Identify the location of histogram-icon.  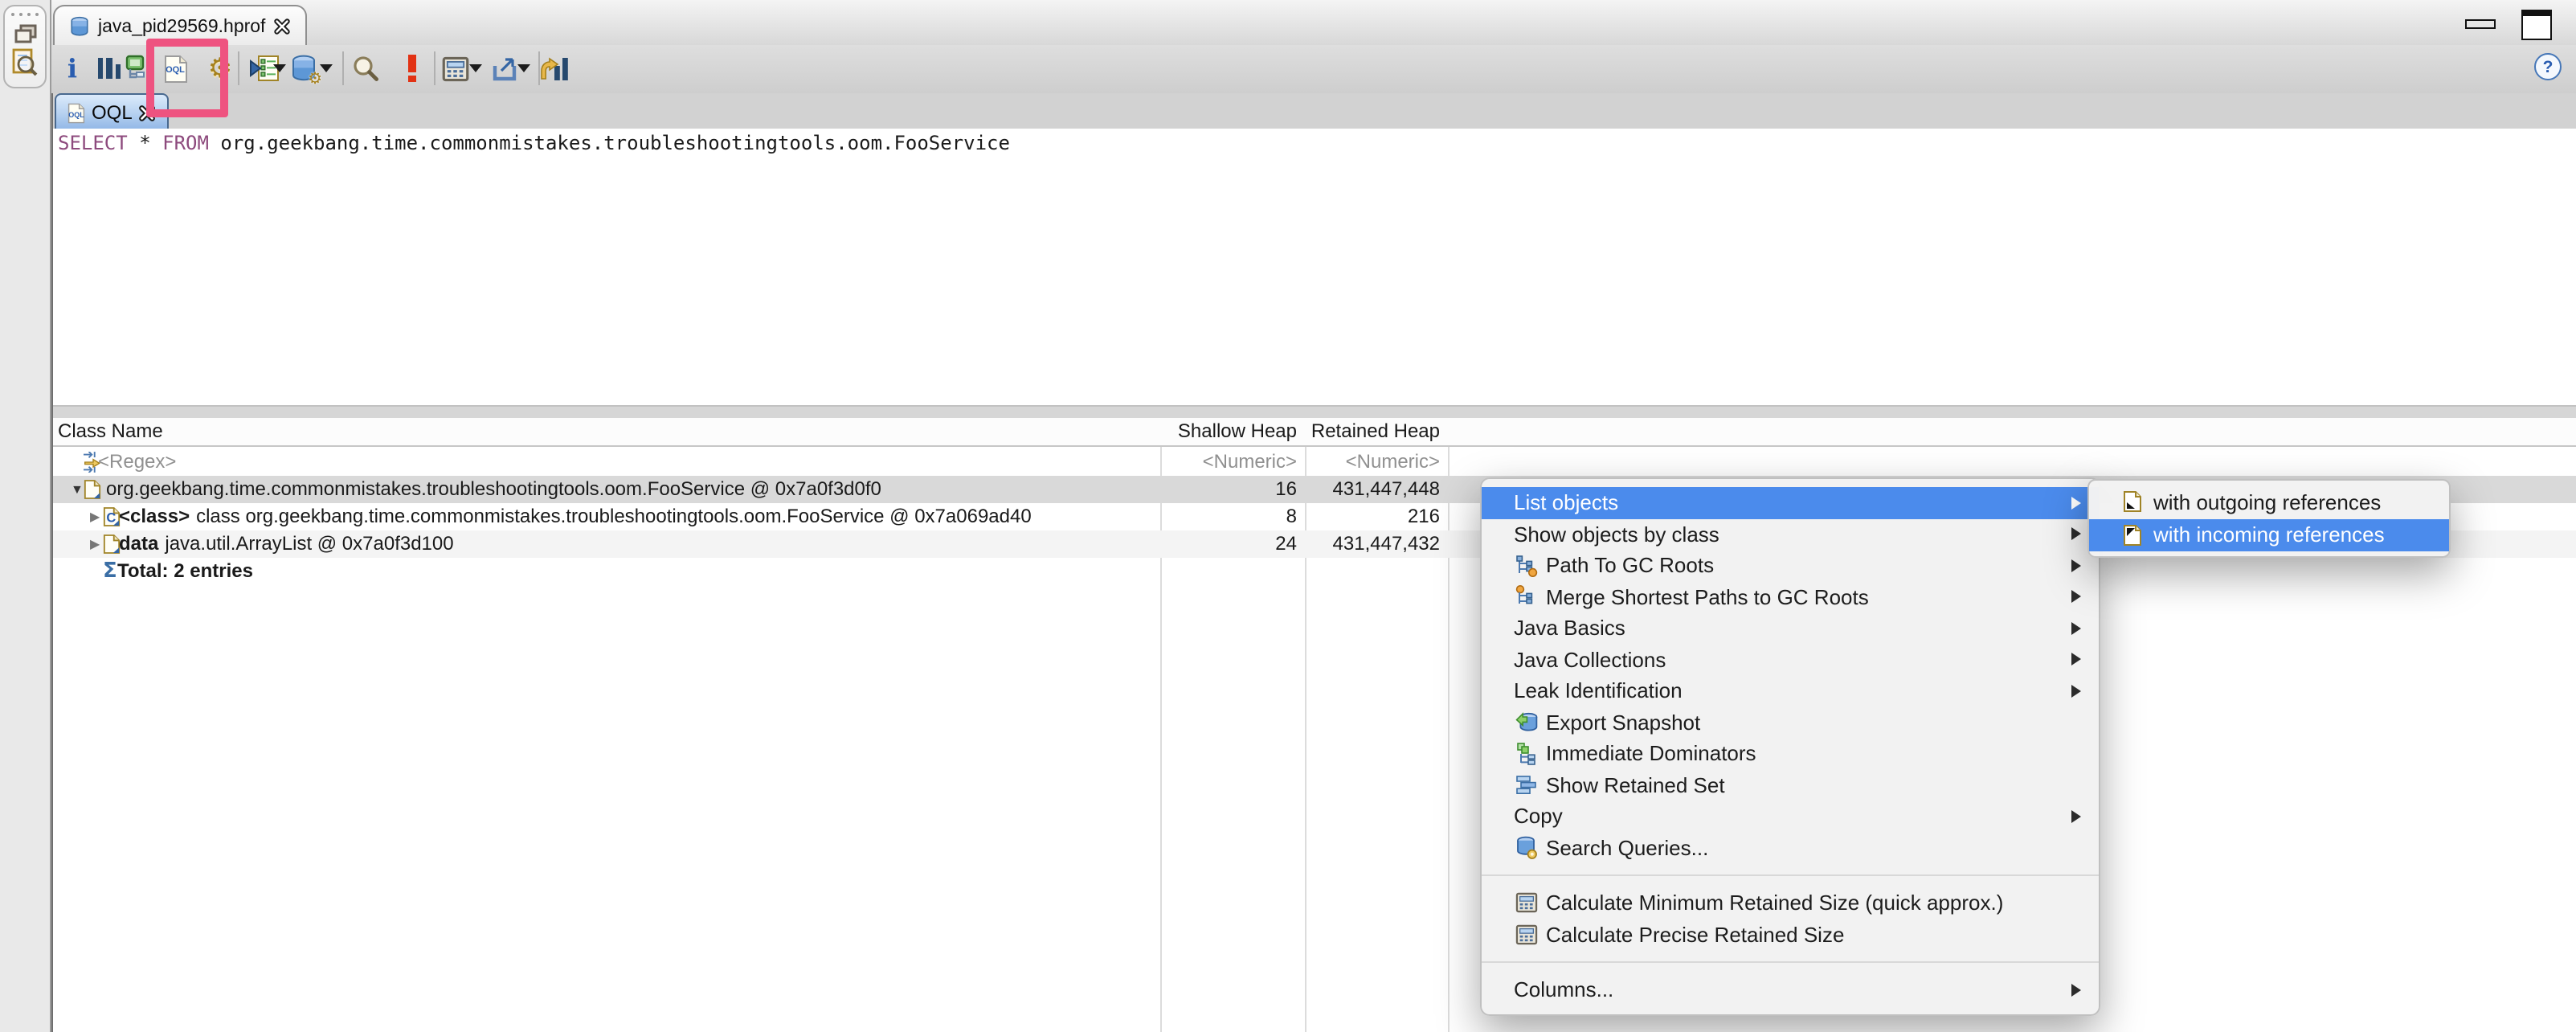
(109, 68).